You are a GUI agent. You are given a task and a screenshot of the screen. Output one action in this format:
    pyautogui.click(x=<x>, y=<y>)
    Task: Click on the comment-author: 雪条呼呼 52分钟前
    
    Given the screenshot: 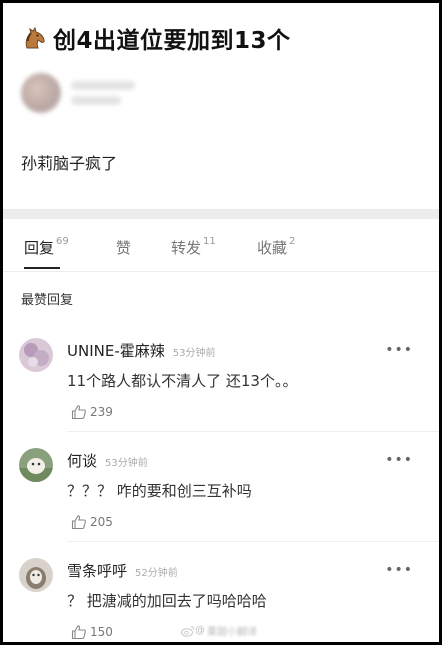 What is the action you would take?
    pyautogui.click(x=122, y=570)
    